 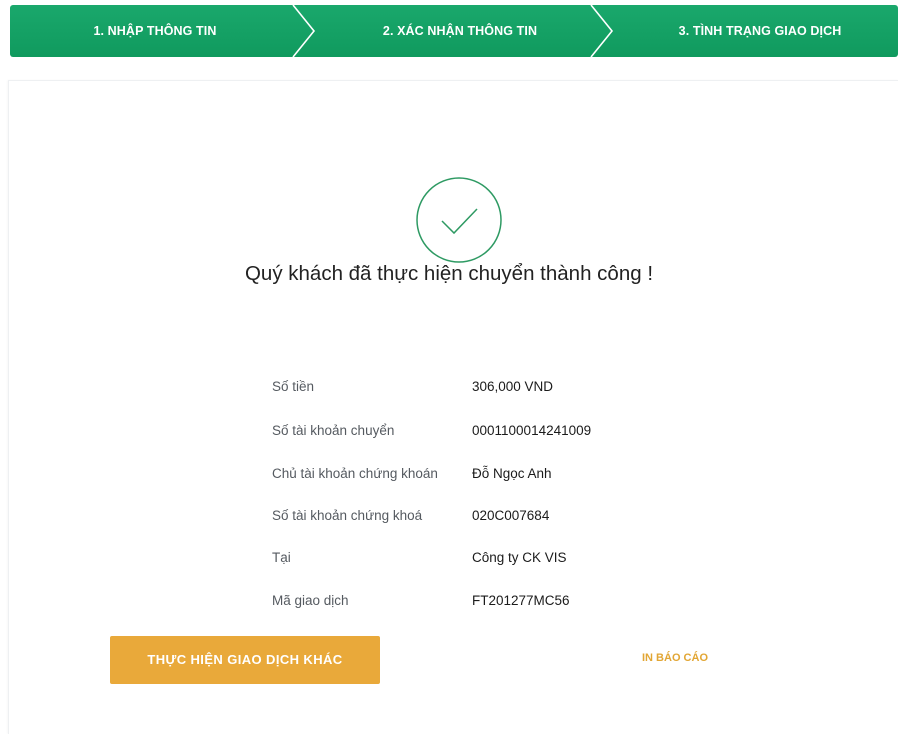 What do you see at coordinates (347, 515) in the screenshot?
I see `detail-label-securities-account: Số tài khoản chứng khoá` at bounding box center [347, 515].